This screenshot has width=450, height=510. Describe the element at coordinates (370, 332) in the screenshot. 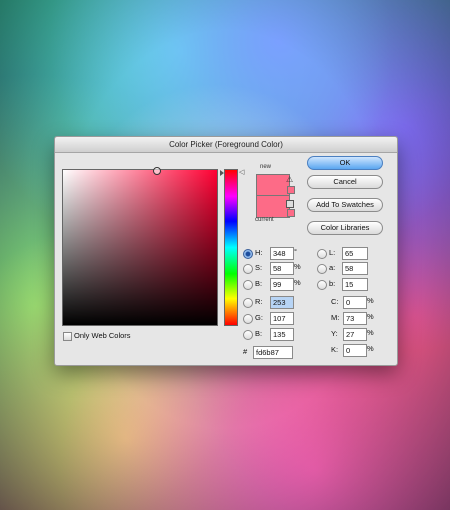

I see `y-unit: %` at that location.